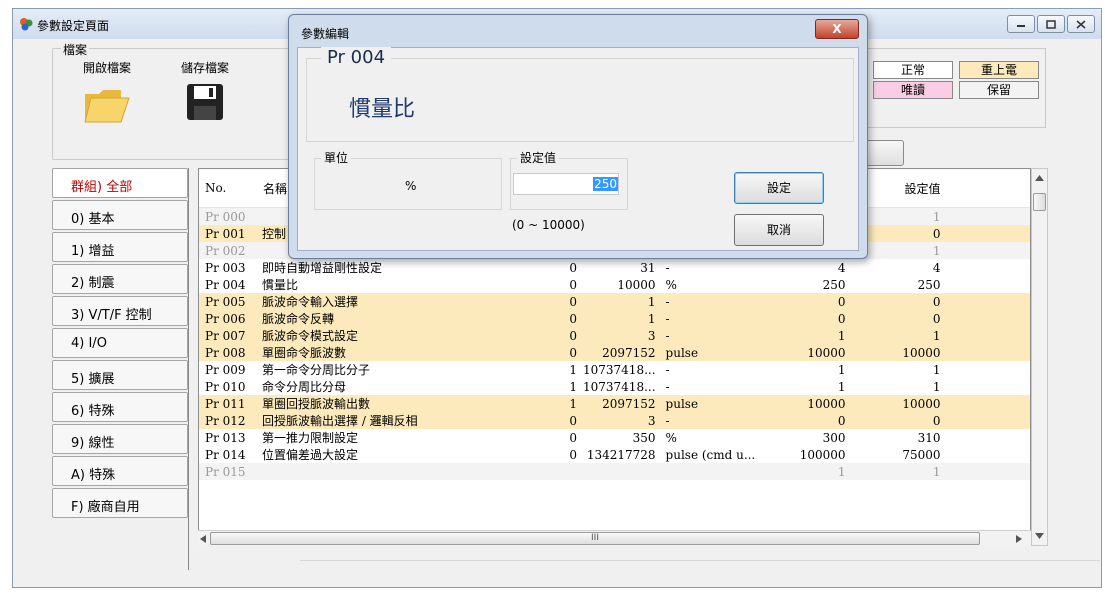 The height and width of the screenshot is (596, 1105). What do you see at coordinates (946, 88) in the screenshot?
I see `status-legend: 正常 重上電 唯讀 保留` at bounding box center [946, 88].